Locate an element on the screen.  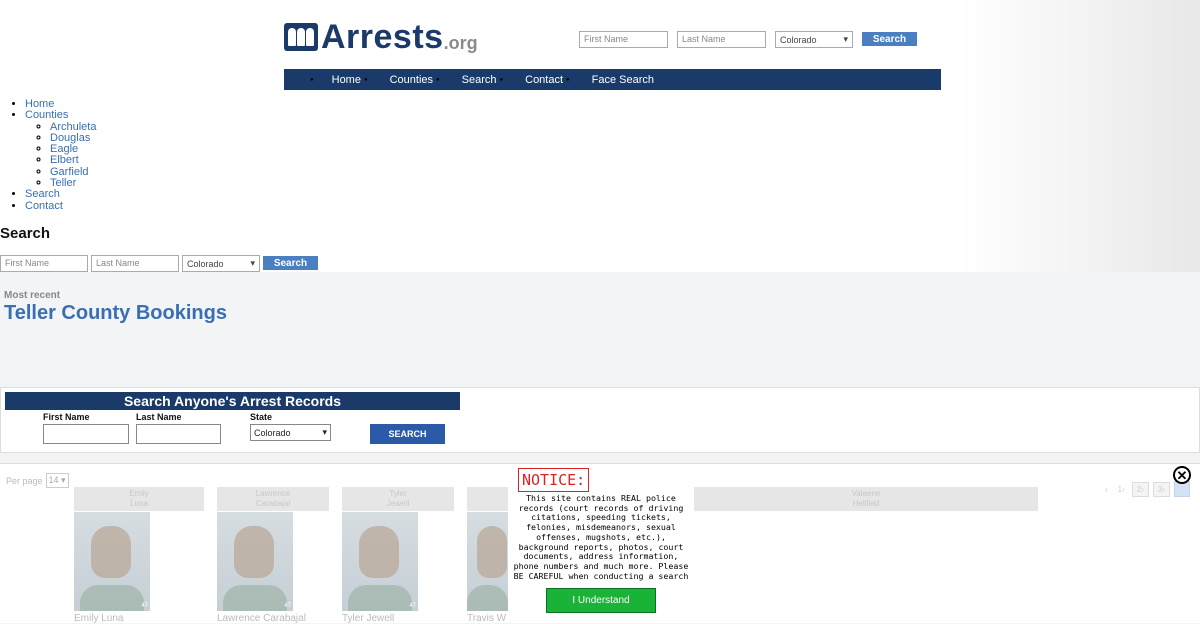
pager-prev: ‹ is located at coordinates (1106, 489).